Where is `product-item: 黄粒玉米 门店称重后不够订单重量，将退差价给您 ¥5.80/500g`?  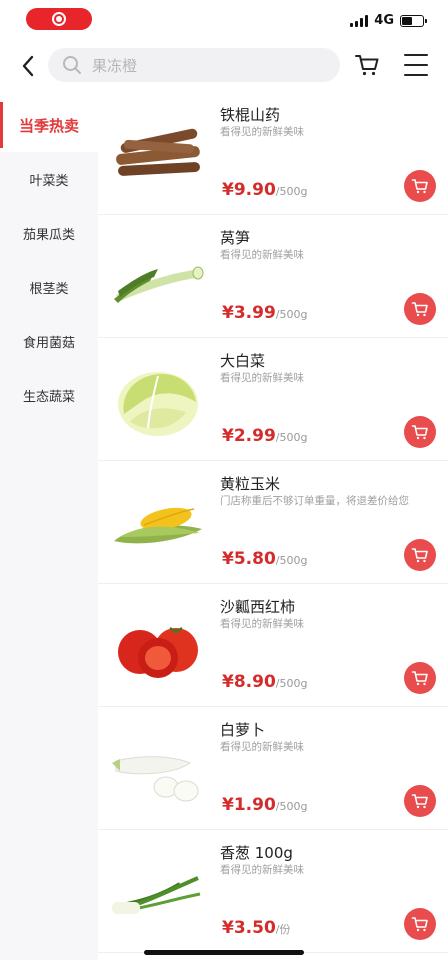 product-item: 黄粒玉米 门店称重后不够订单重量，将退差价给您 ¥5.80/500g is located at coordinates (273, 522).